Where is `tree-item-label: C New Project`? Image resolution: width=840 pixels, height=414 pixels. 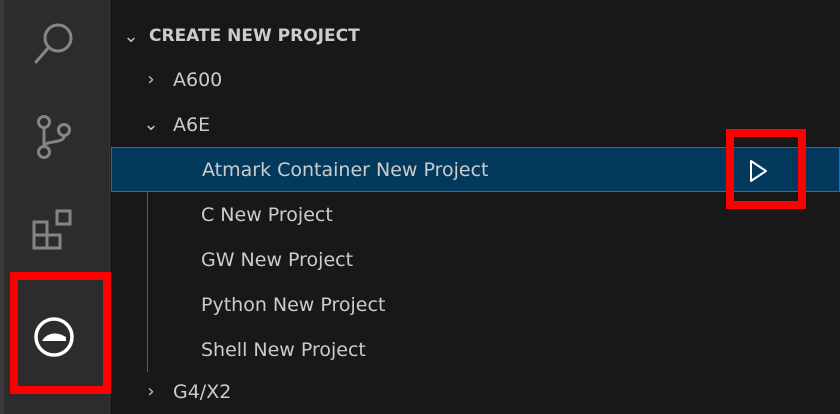
tree-item-label: C New Project is located at coordinates (267, 214).